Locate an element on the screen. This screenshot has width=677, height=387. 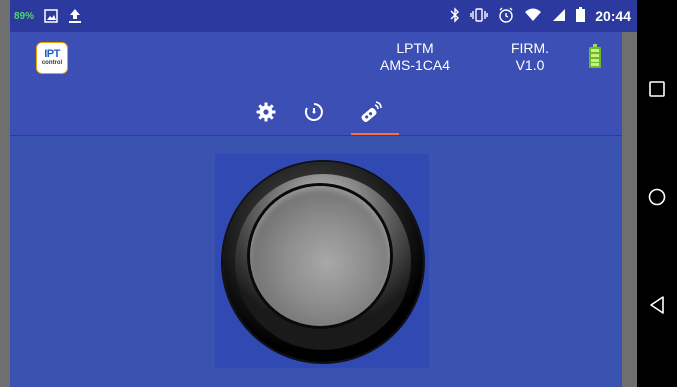
square-icon is located at coordinates (657, 91).